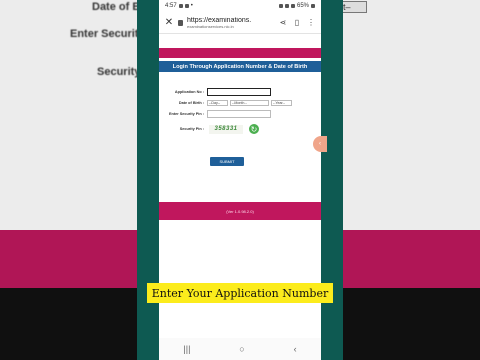 This screenshot has height=360, width=480. Describe the element at coordinates (226, 129) in the screenshot. I see `captcha-image: 358331` at that location.